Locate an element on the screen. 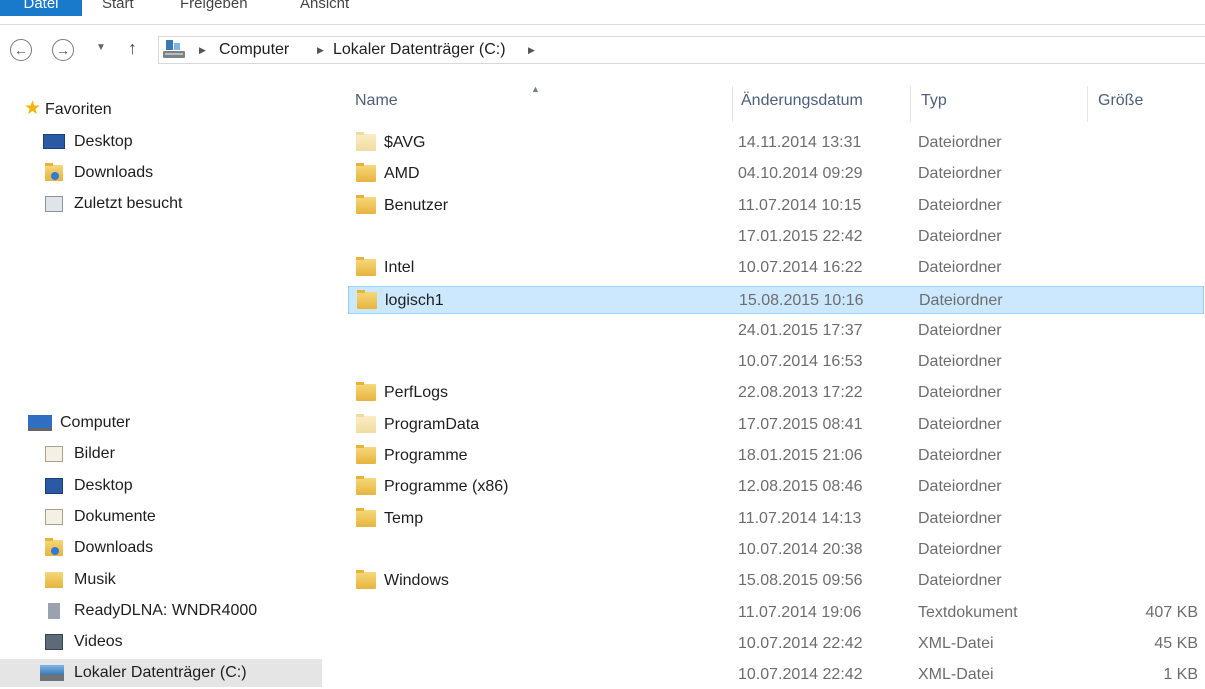  address-bar: ▶ Computer ▶ Lokaler Datenträger (C:) ▶ is located at coordinates (681, 50).